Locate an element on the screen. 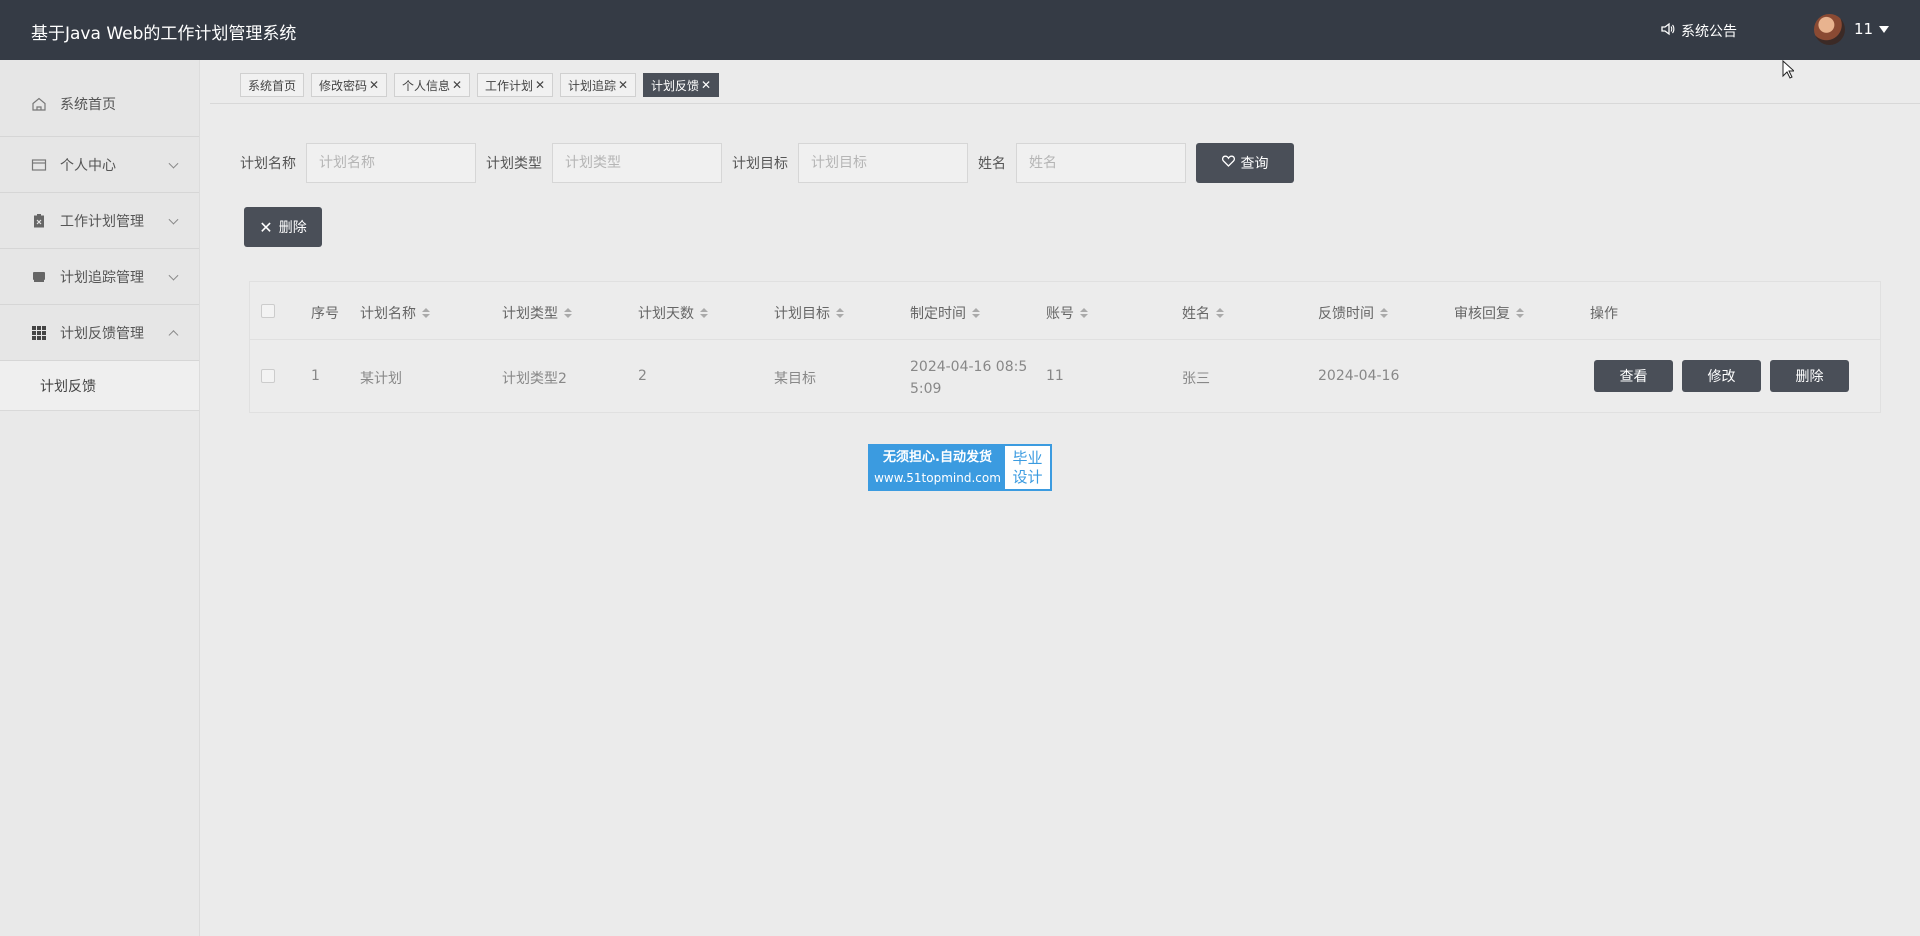 This screenshot has height=936, width=1920. cell-plan-type: 计划类型2 is located at coordinates (534, 379).